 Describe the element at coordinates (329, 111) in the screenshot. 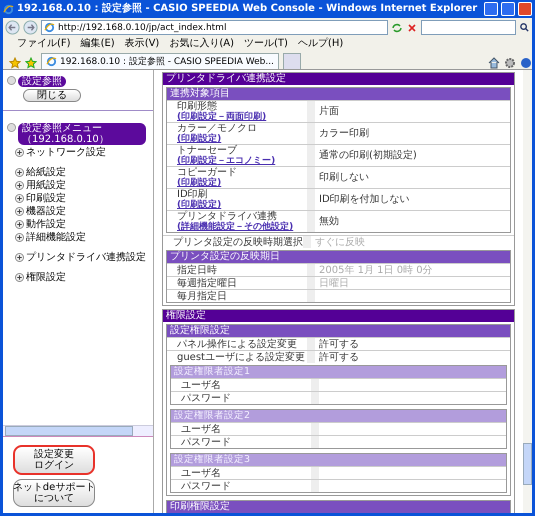

I see `field-value: 片面` at that location.